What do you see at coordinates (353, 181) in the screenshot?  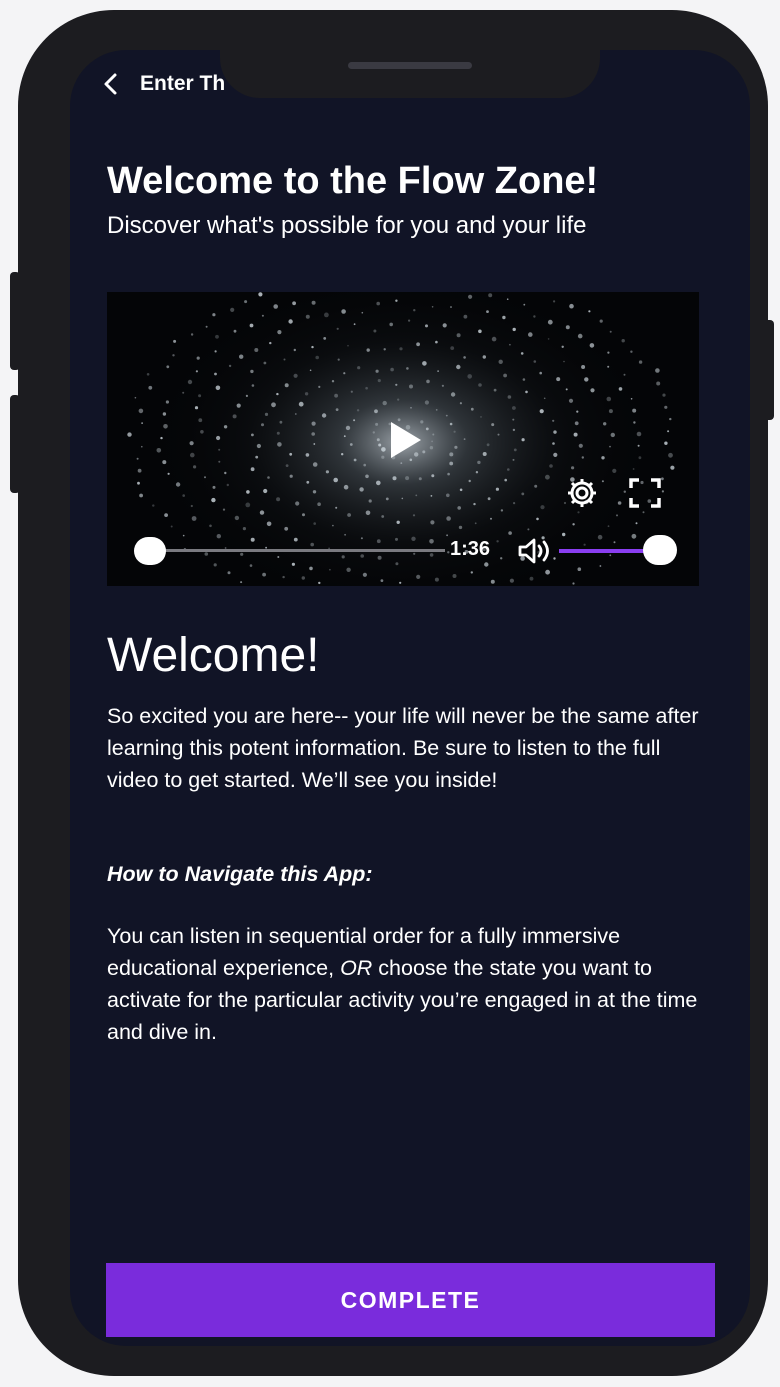 I see `page-title: Welcome to the Flow Zone!` at bounding box center [353, 181].